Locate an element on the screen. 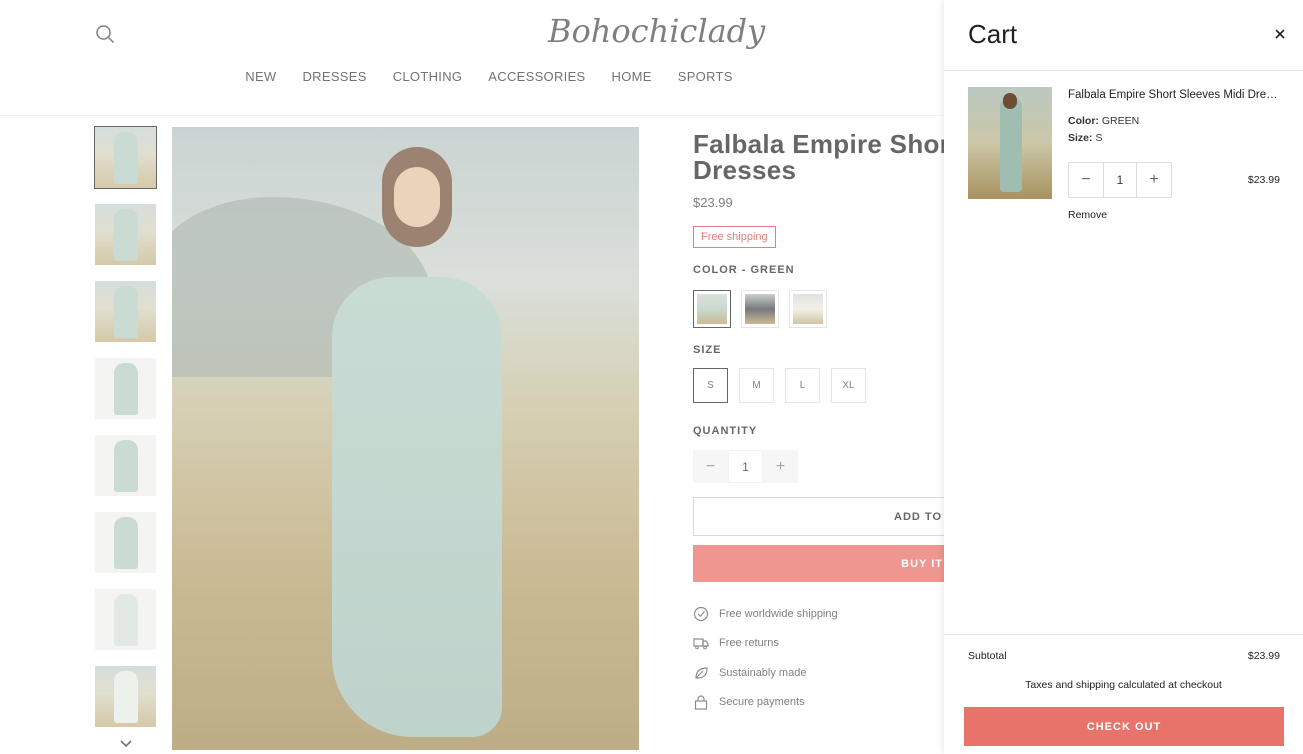  cart-item-color-label: Color: is located at coordinates (1083, 121).